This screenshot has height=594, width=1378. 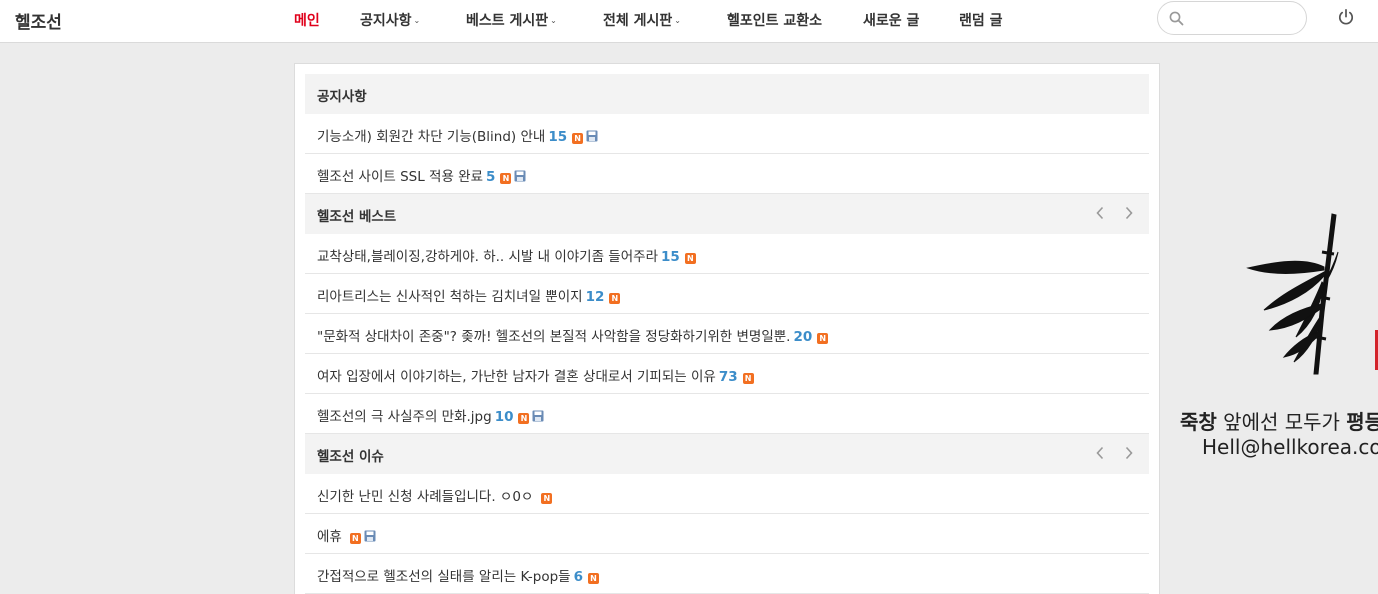 I want to click on comment-count: 5, so click(x=491, y=177).